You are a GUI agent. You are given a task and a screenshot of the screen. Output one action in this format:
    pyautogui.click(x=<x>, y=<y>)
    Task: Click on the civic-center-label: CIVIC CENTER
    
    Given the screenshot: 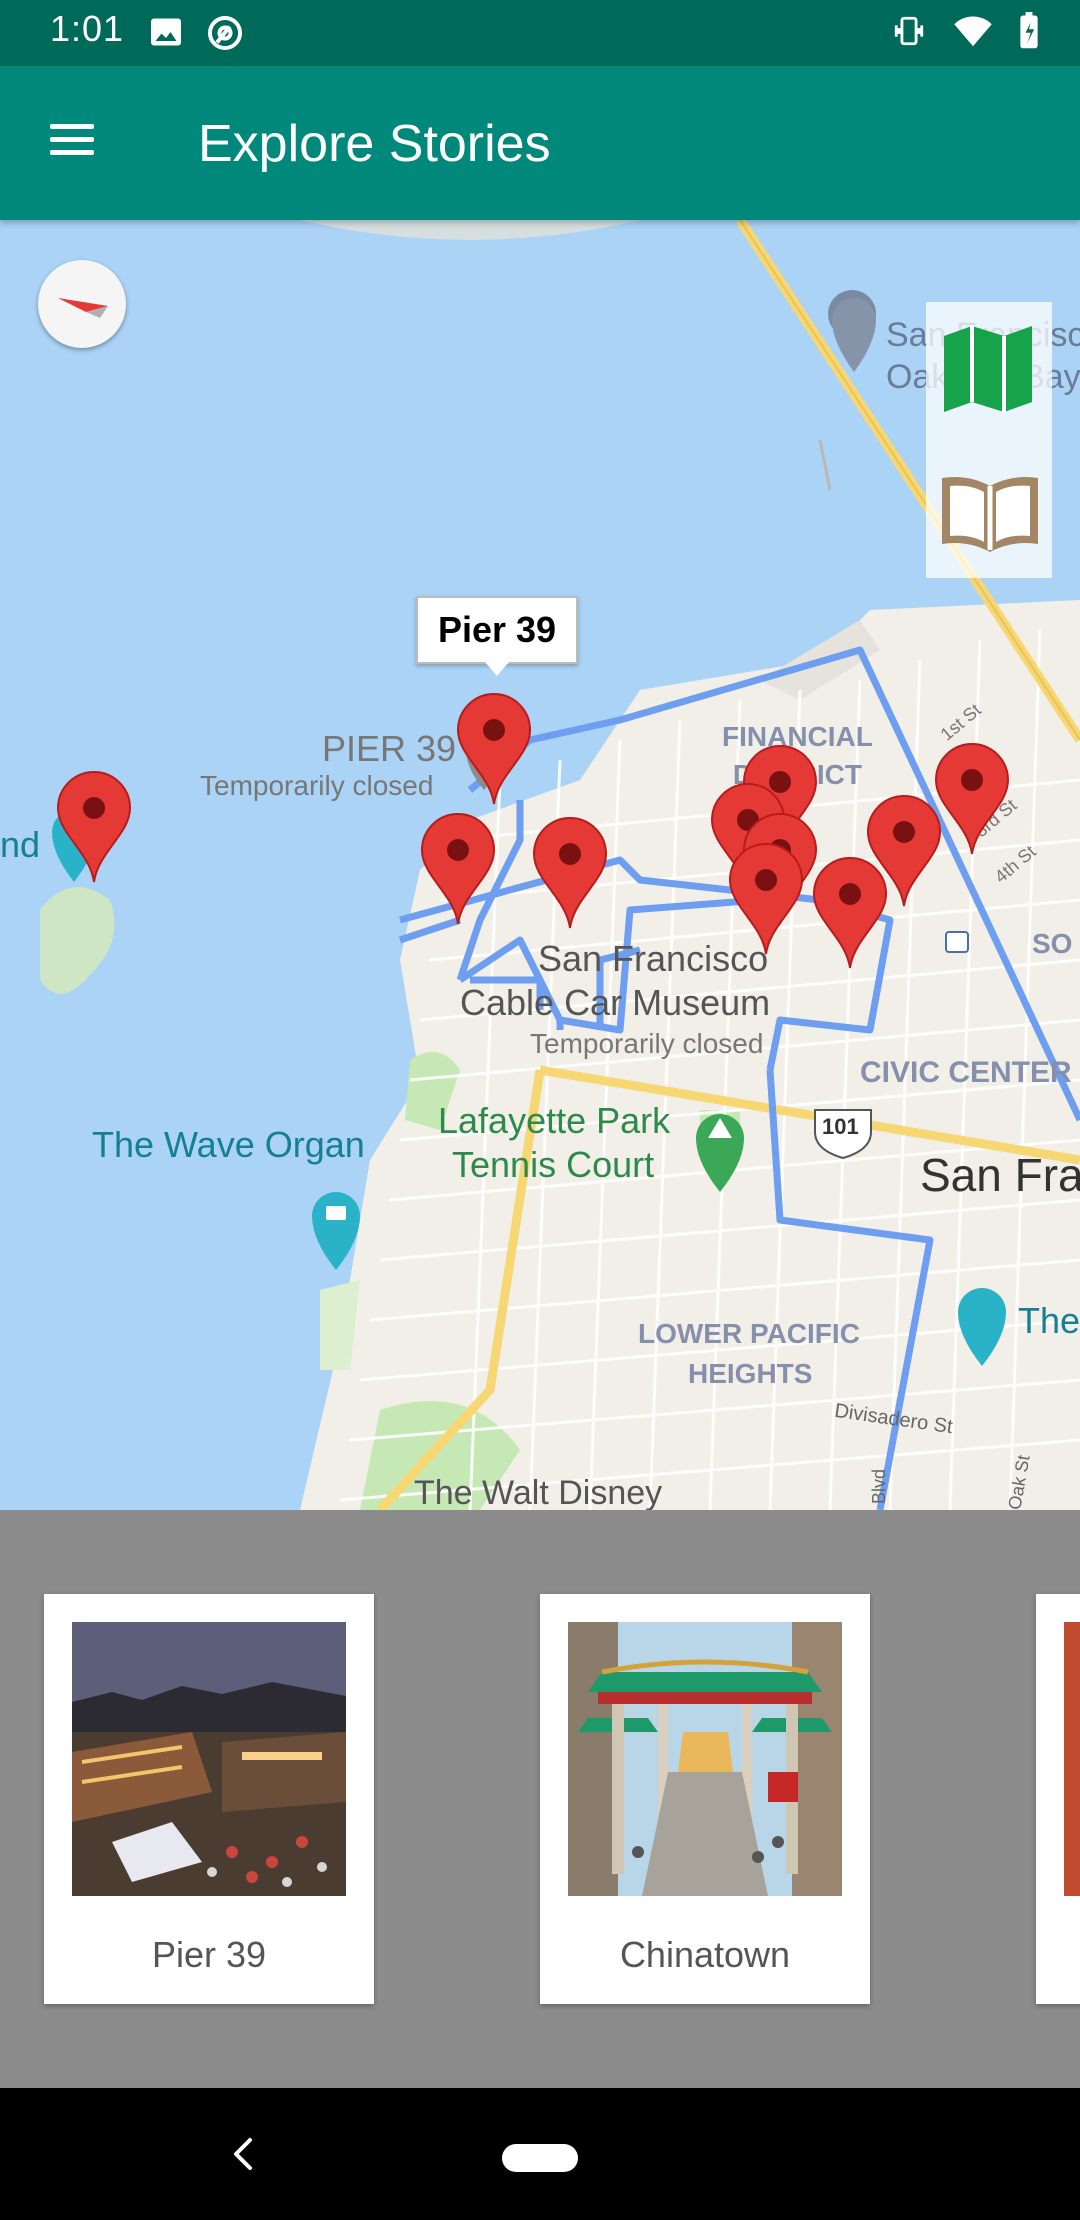 What is the action you would take?
    pyautogui.click(x=966, y=1072)
    